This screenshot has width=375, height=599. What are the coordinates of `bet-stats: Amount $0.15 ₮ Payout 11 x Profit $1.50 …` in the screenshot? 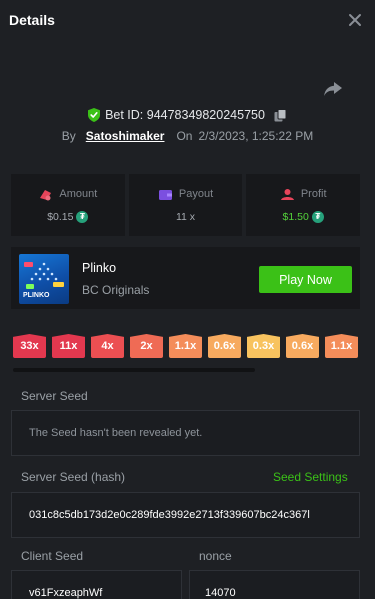 It's located at (186, 205).